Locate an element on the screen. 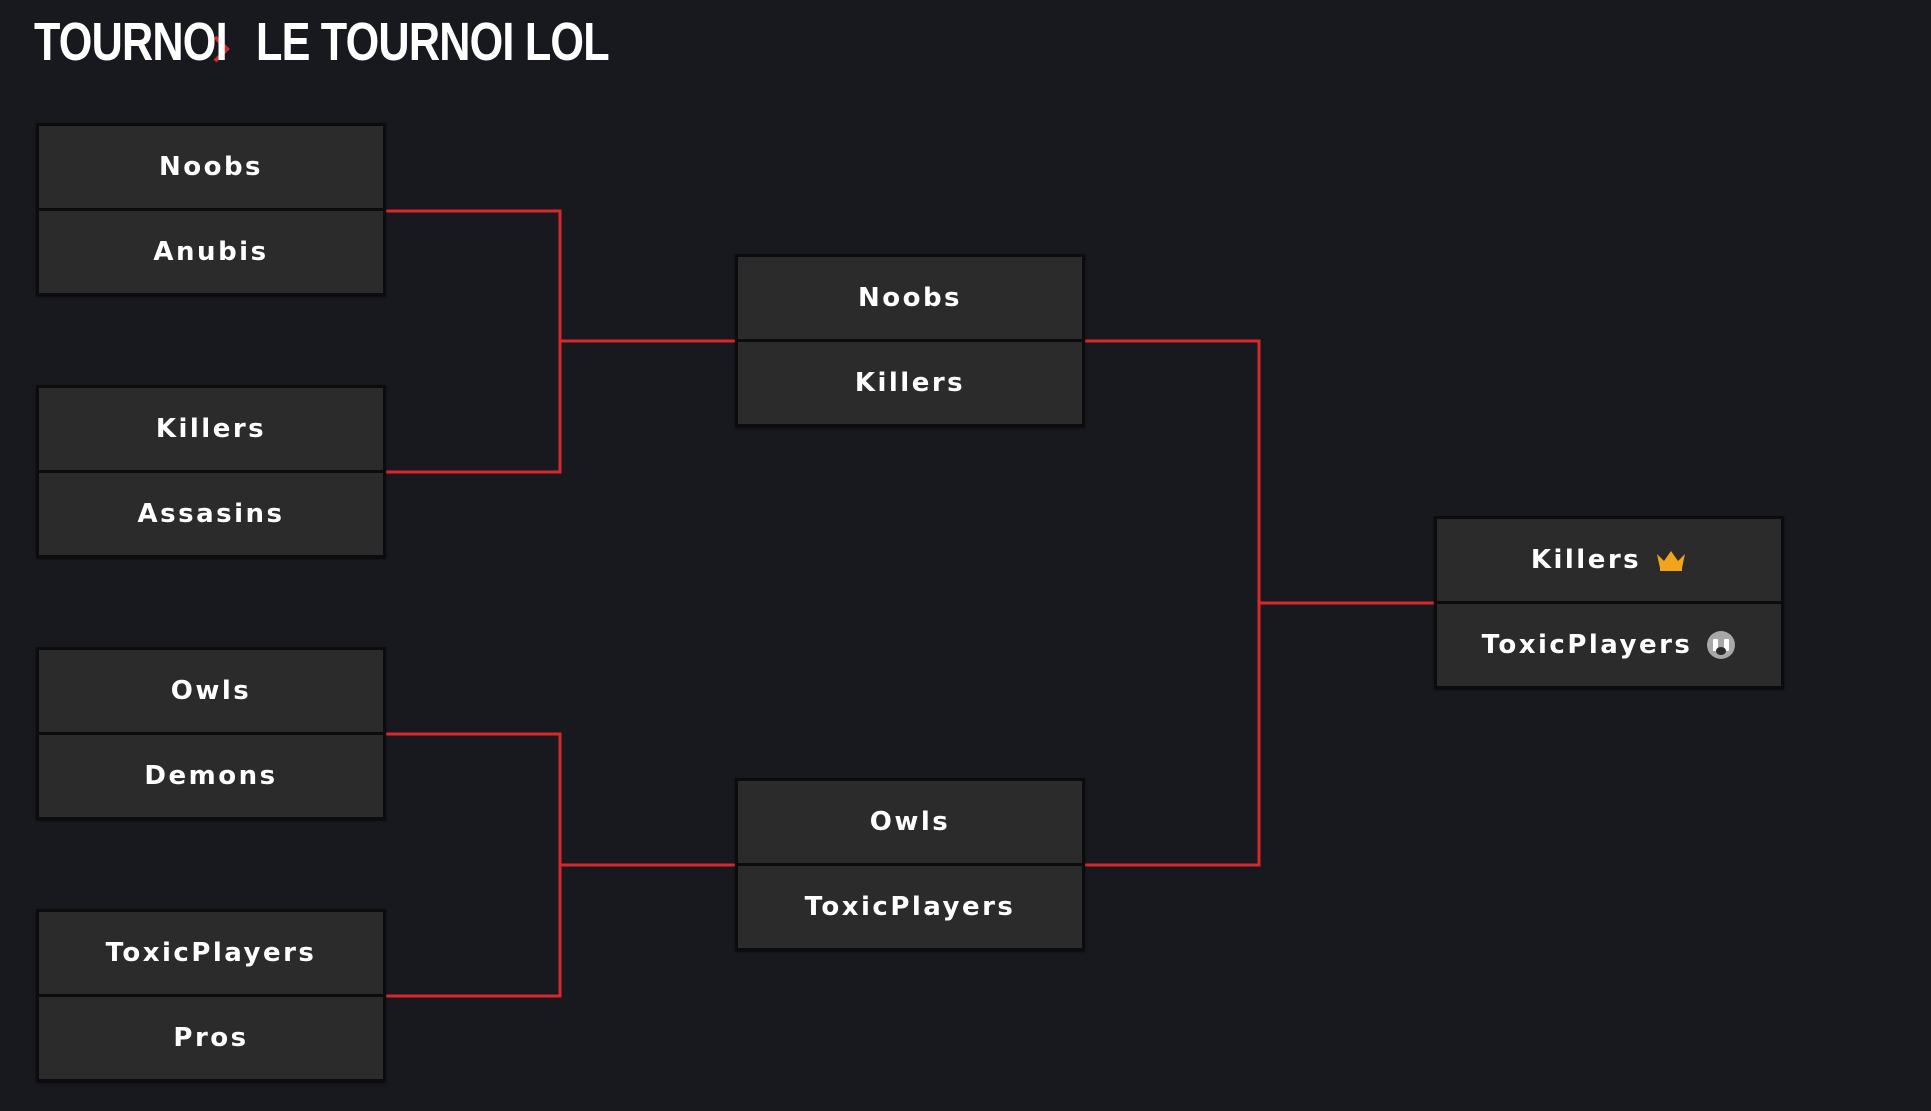  team-slot: Assasins is located at coordinates (211, 512).